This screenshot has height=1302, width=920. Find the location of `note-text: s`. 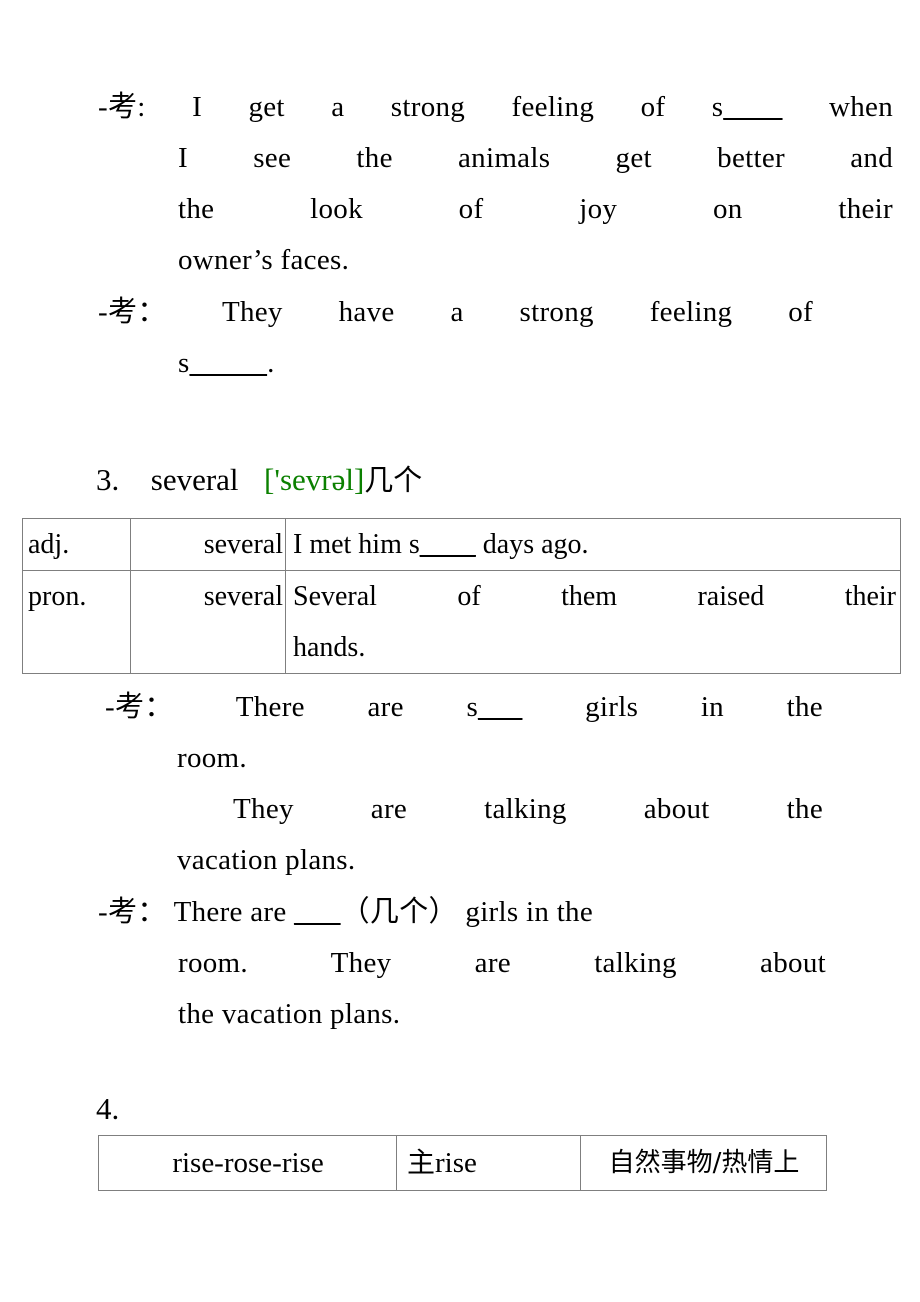

note-text: s is located at coordinates (184, 363).